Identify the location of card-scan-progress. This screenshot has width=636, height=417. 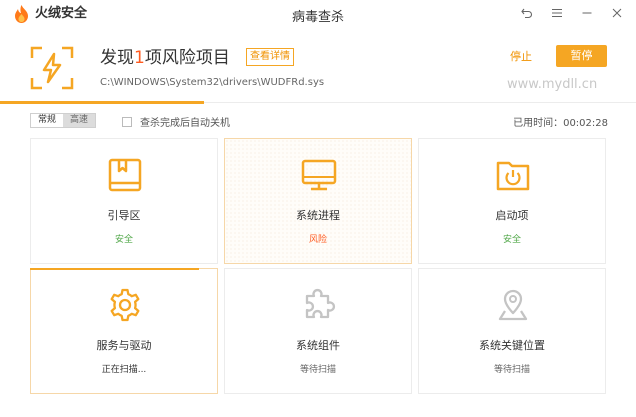
(115, 269).